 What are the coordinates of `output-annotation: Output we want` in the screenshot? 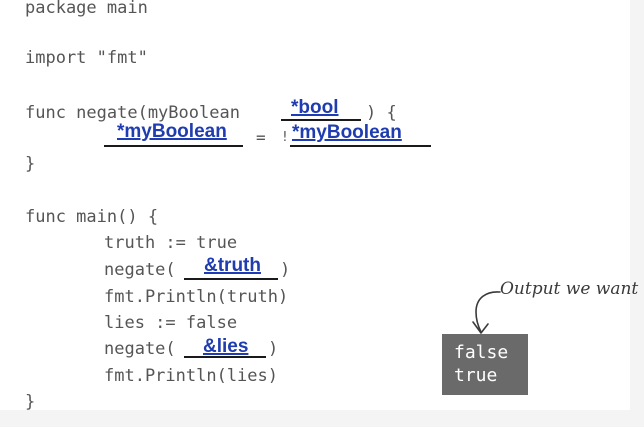 It's located at (569, 289).